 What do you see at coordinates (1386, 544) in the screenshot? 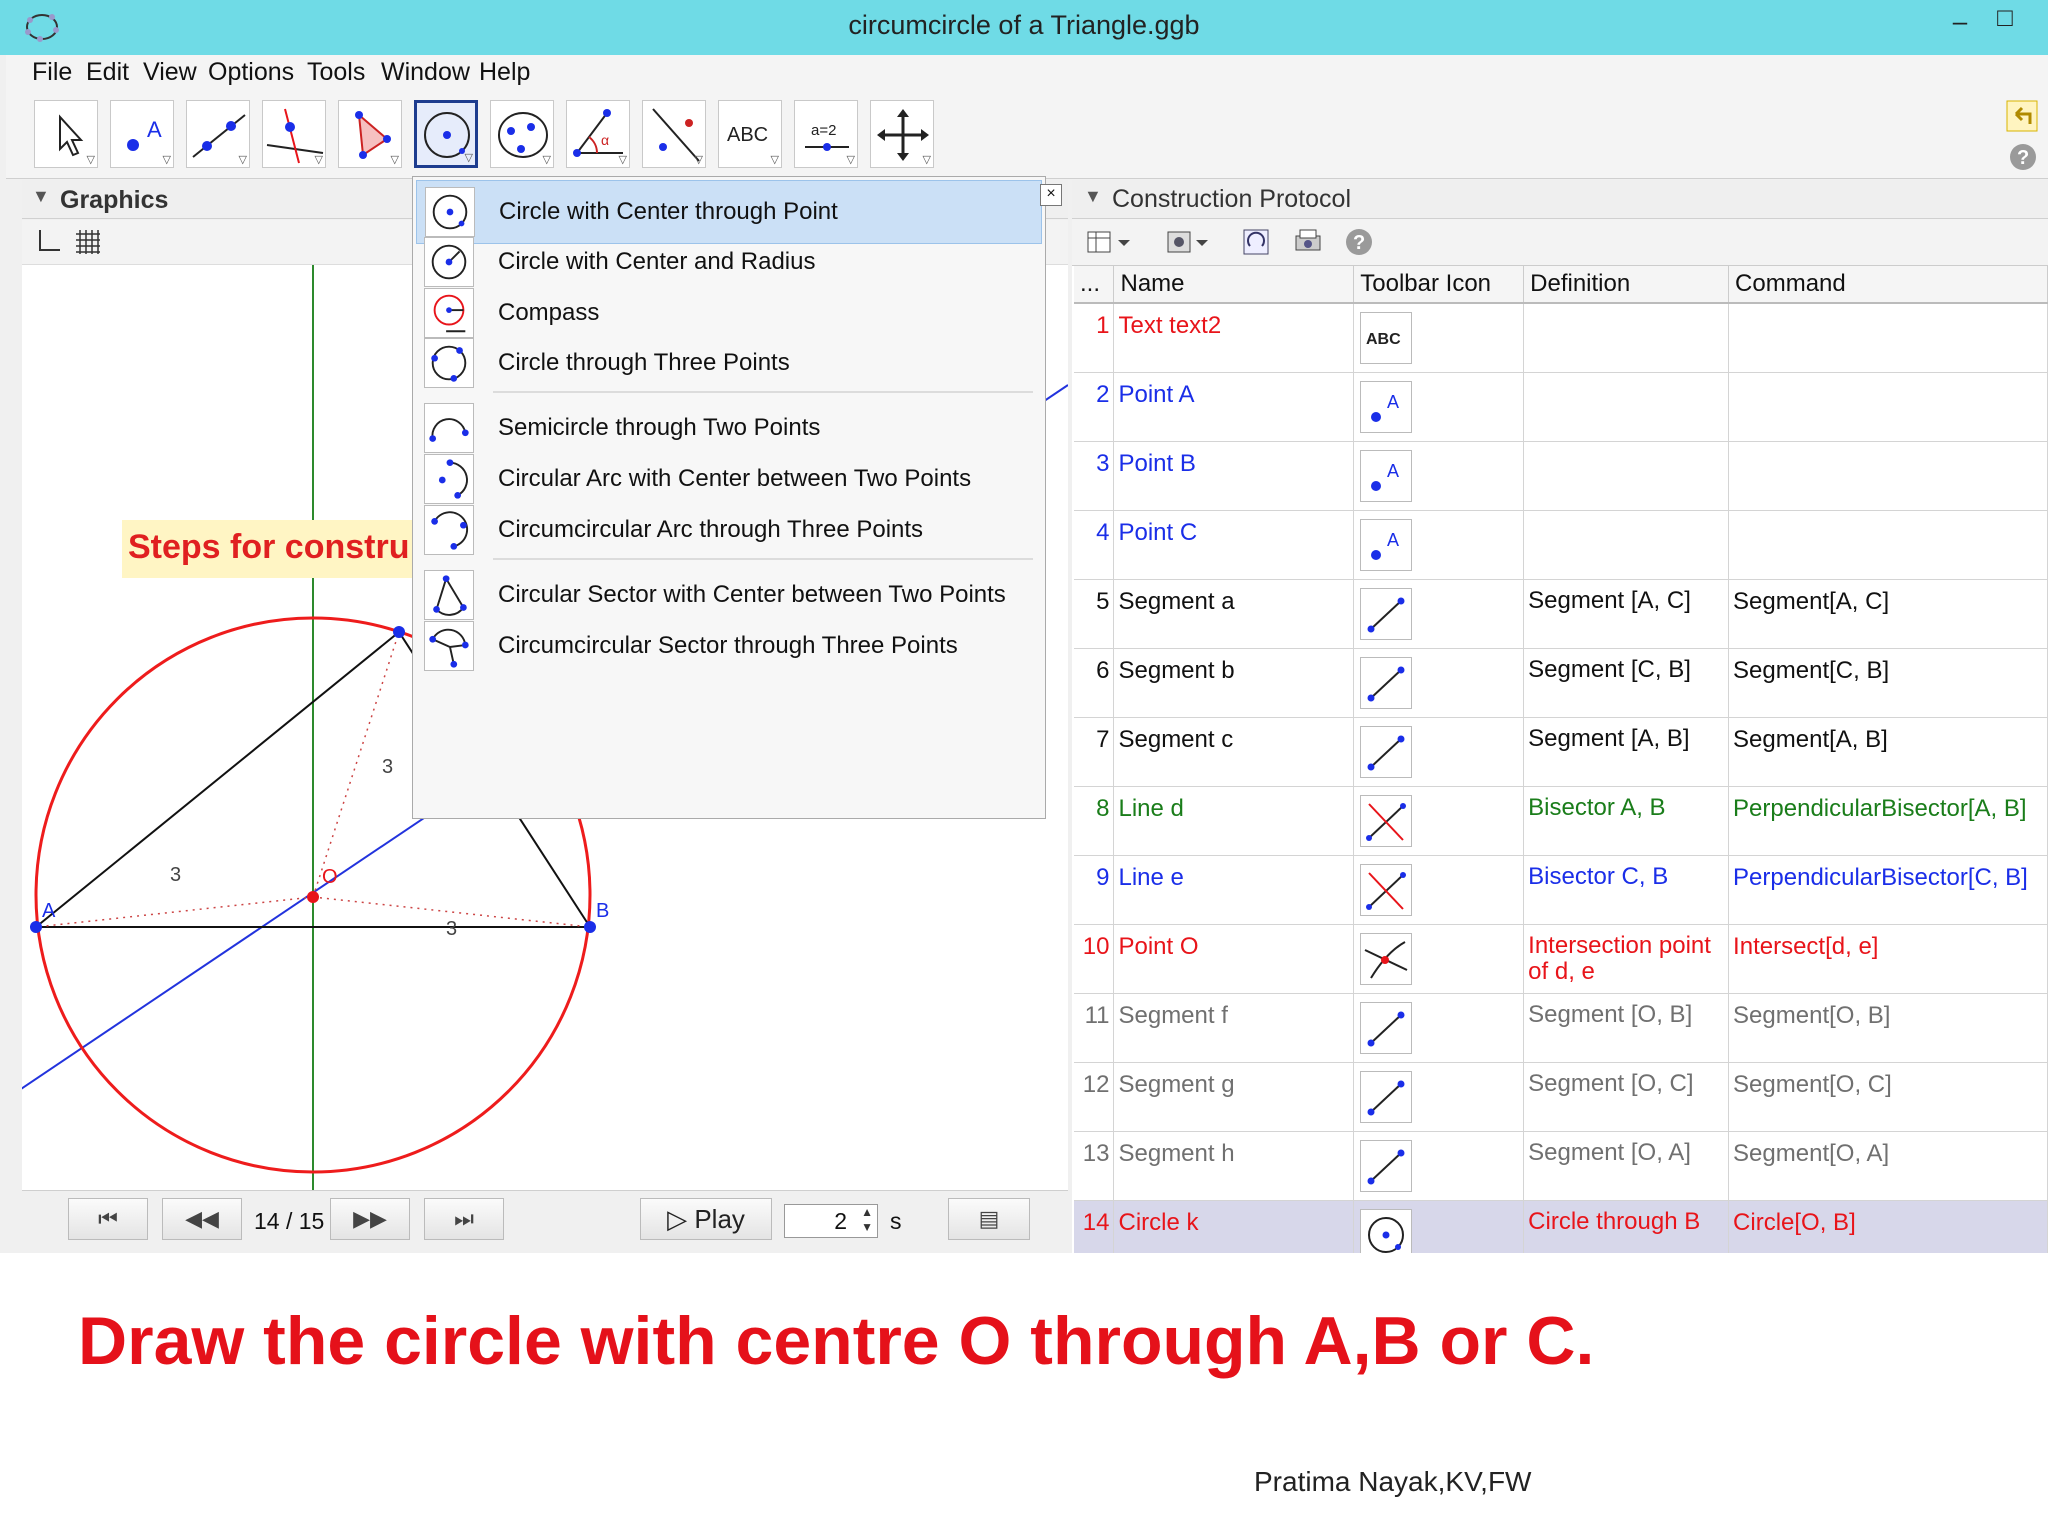
I see `toolbar-icon-box: A` at bounding box center [1386, 544].